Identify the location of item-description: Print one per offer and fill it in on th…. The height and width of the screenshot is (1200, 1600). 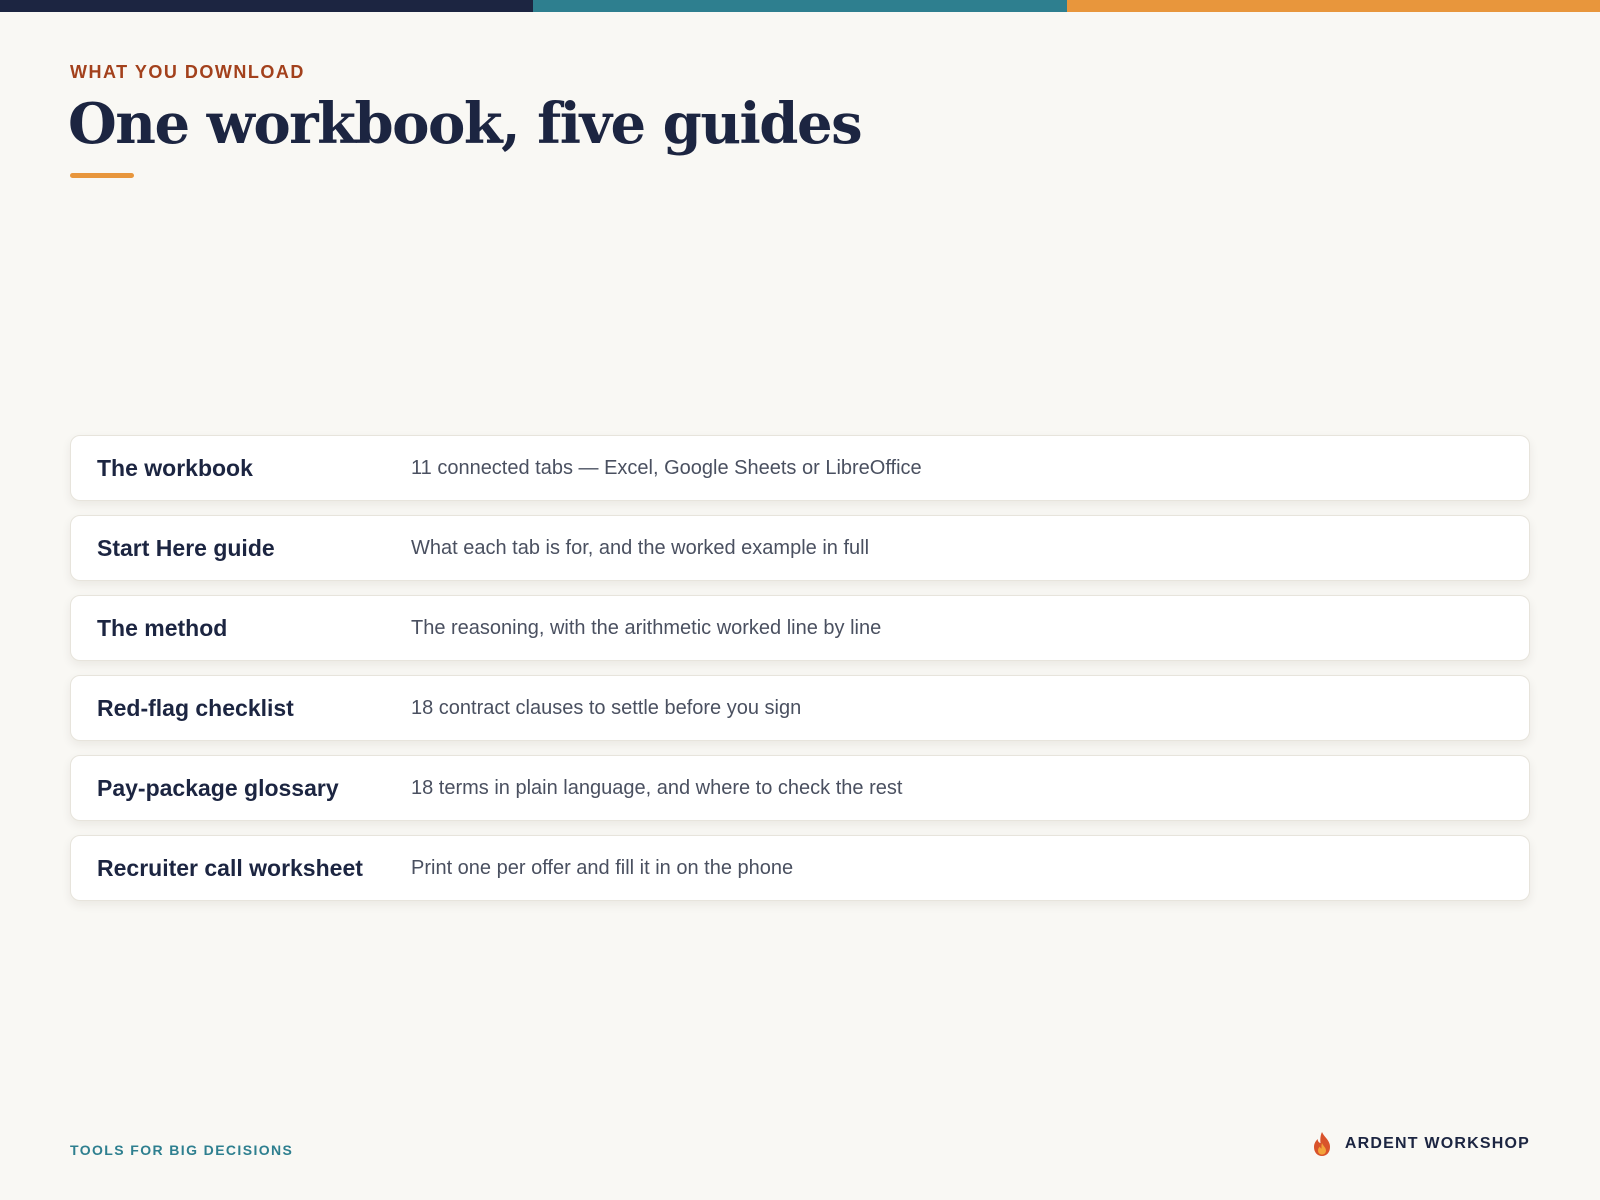
(602, 867).